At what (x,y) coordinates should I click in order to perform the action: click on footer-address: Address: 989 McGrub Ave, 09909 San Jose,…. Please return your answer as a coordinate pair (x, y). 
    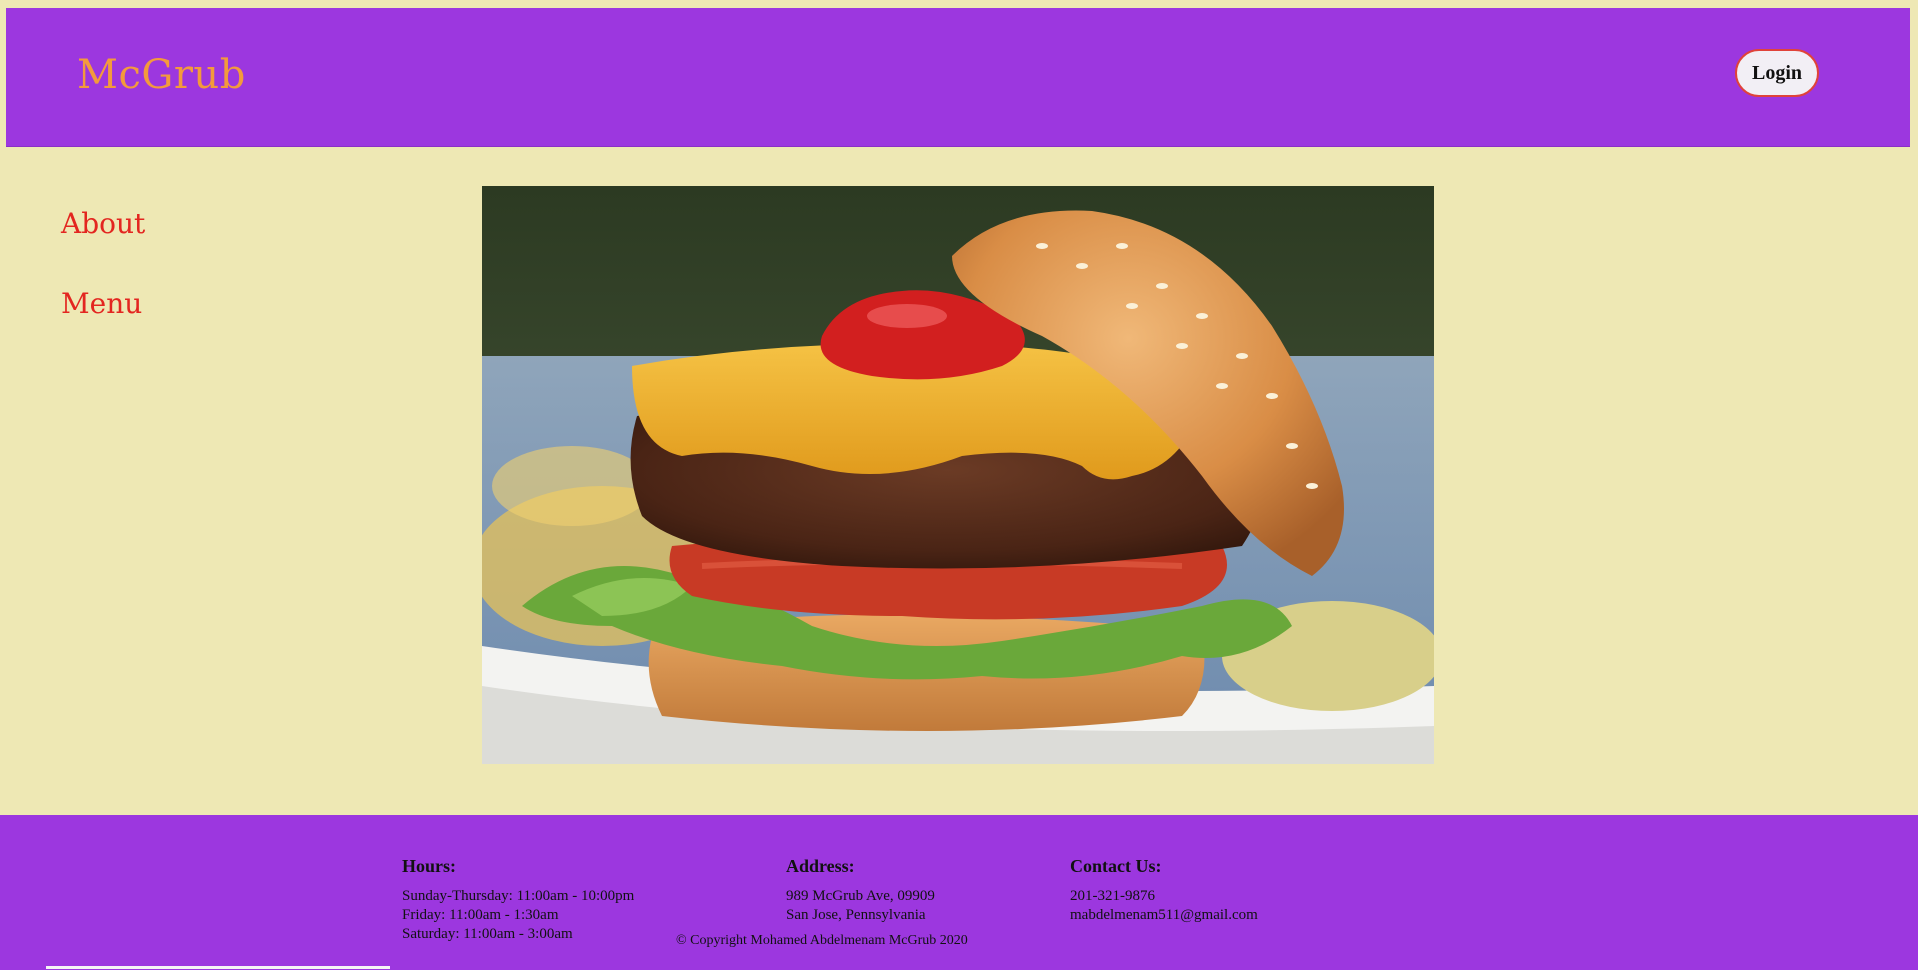
    Looking at the image, I should click on (860, 890).